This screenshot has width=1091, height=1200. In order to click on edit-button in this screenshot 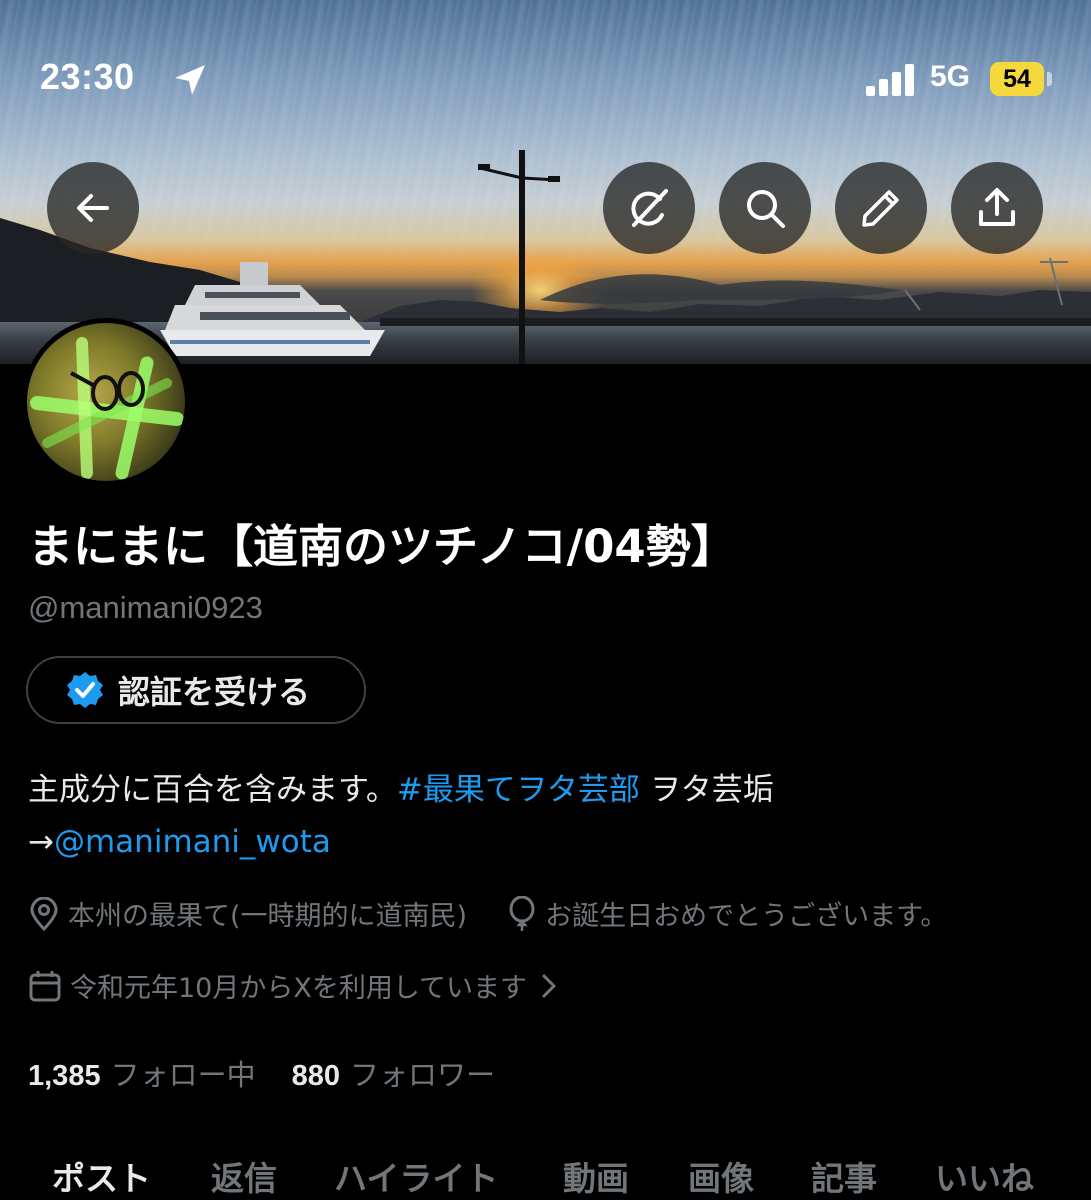, I will do `click(881, 208)`.